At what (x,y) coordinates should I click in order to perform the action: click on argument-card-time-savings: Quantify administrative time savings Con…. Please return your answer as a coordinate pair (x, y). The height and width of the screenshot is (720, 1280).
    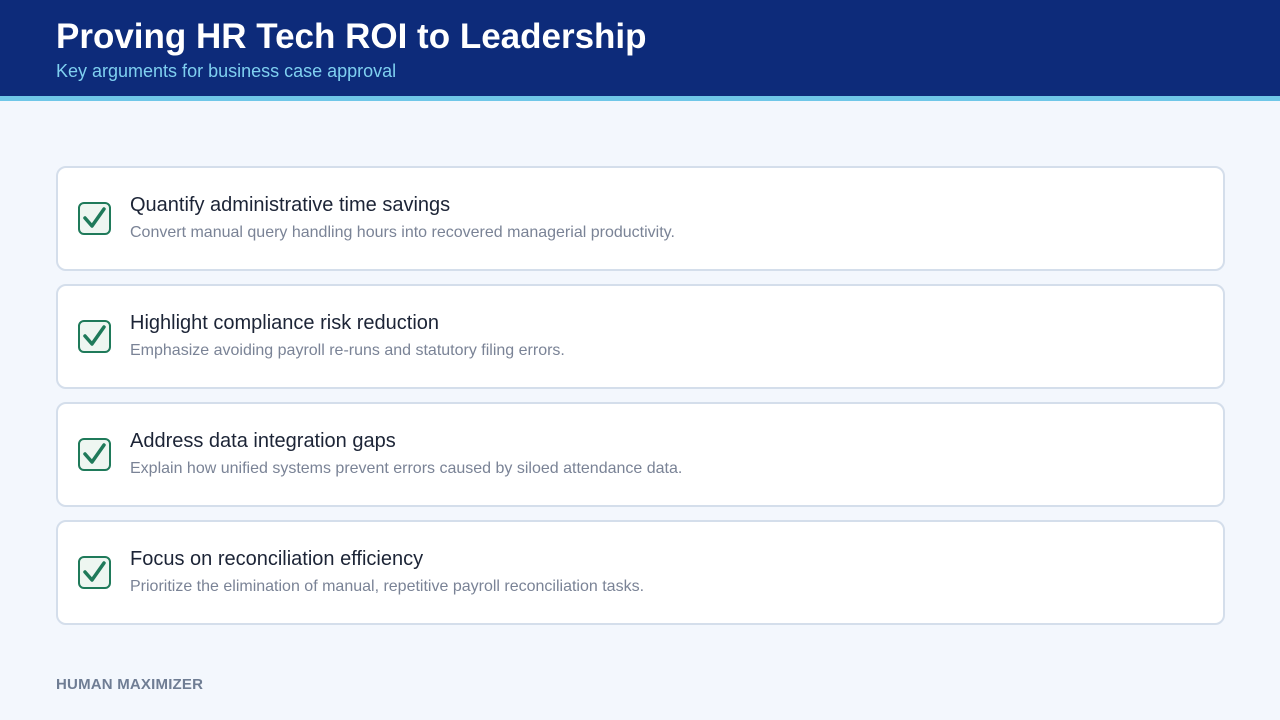
    Looking at the image, I should click on (640, 218).